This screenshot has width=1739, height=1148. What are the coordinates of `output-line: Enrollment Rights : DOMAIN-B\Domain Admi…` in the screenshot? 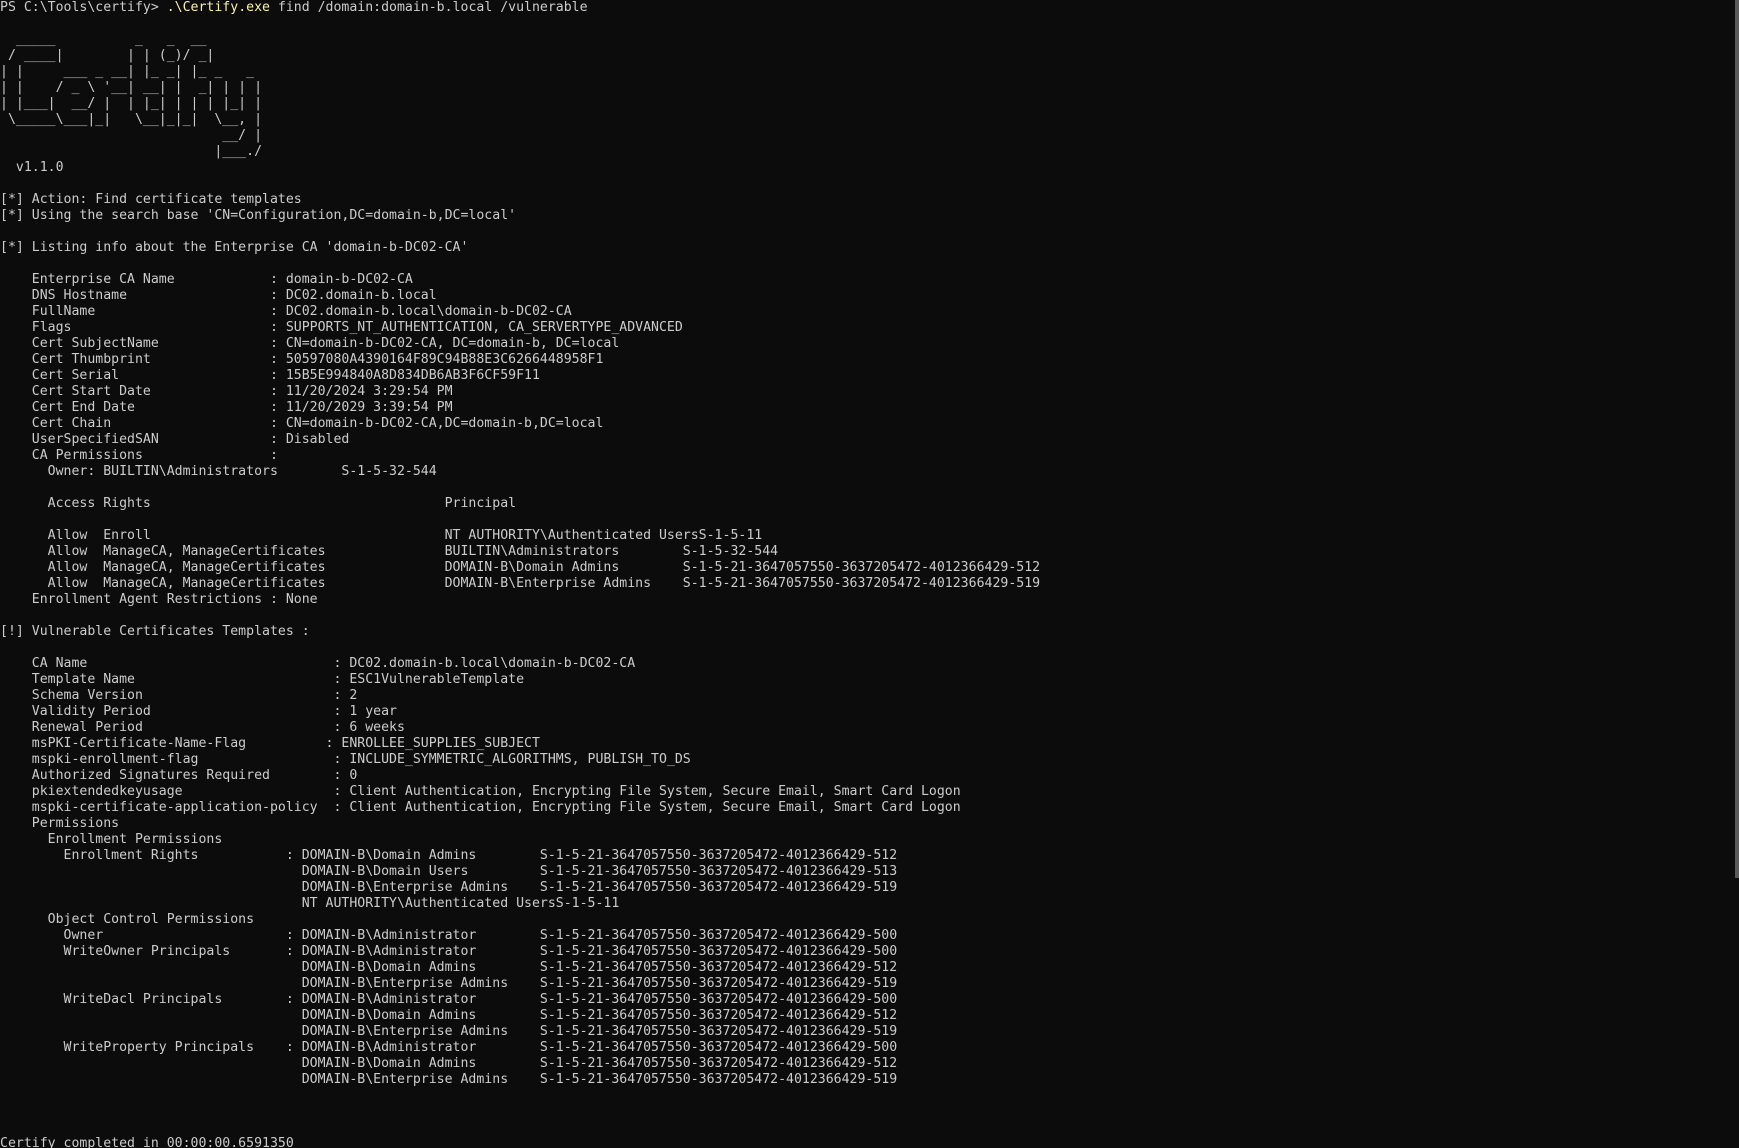 It's located at (449, 855).